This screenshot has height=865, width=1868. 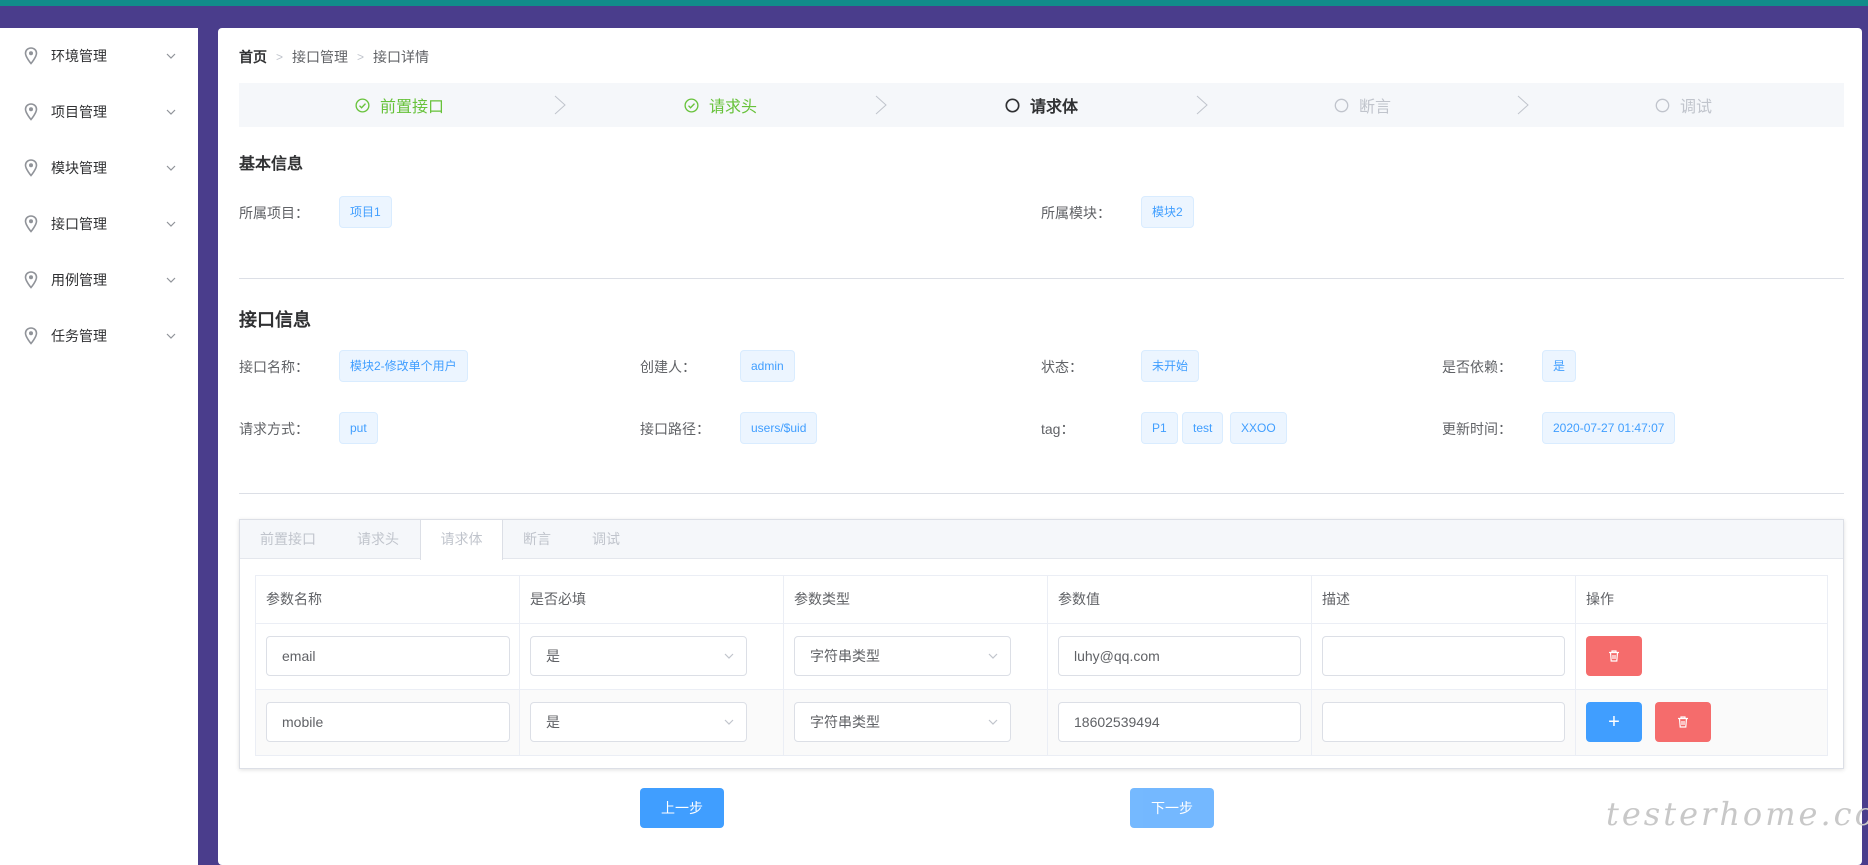 I want to click on header-param-name: 参数名称, so click(x=388, y=599).